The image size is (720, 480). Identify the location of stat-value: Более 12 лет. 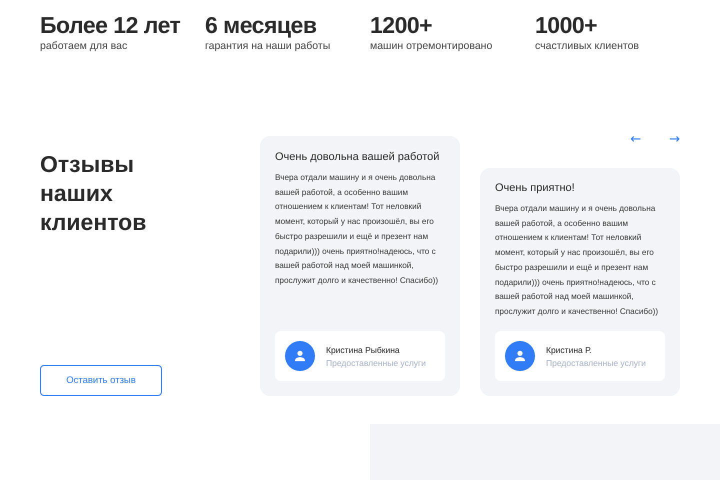
(110, 25).